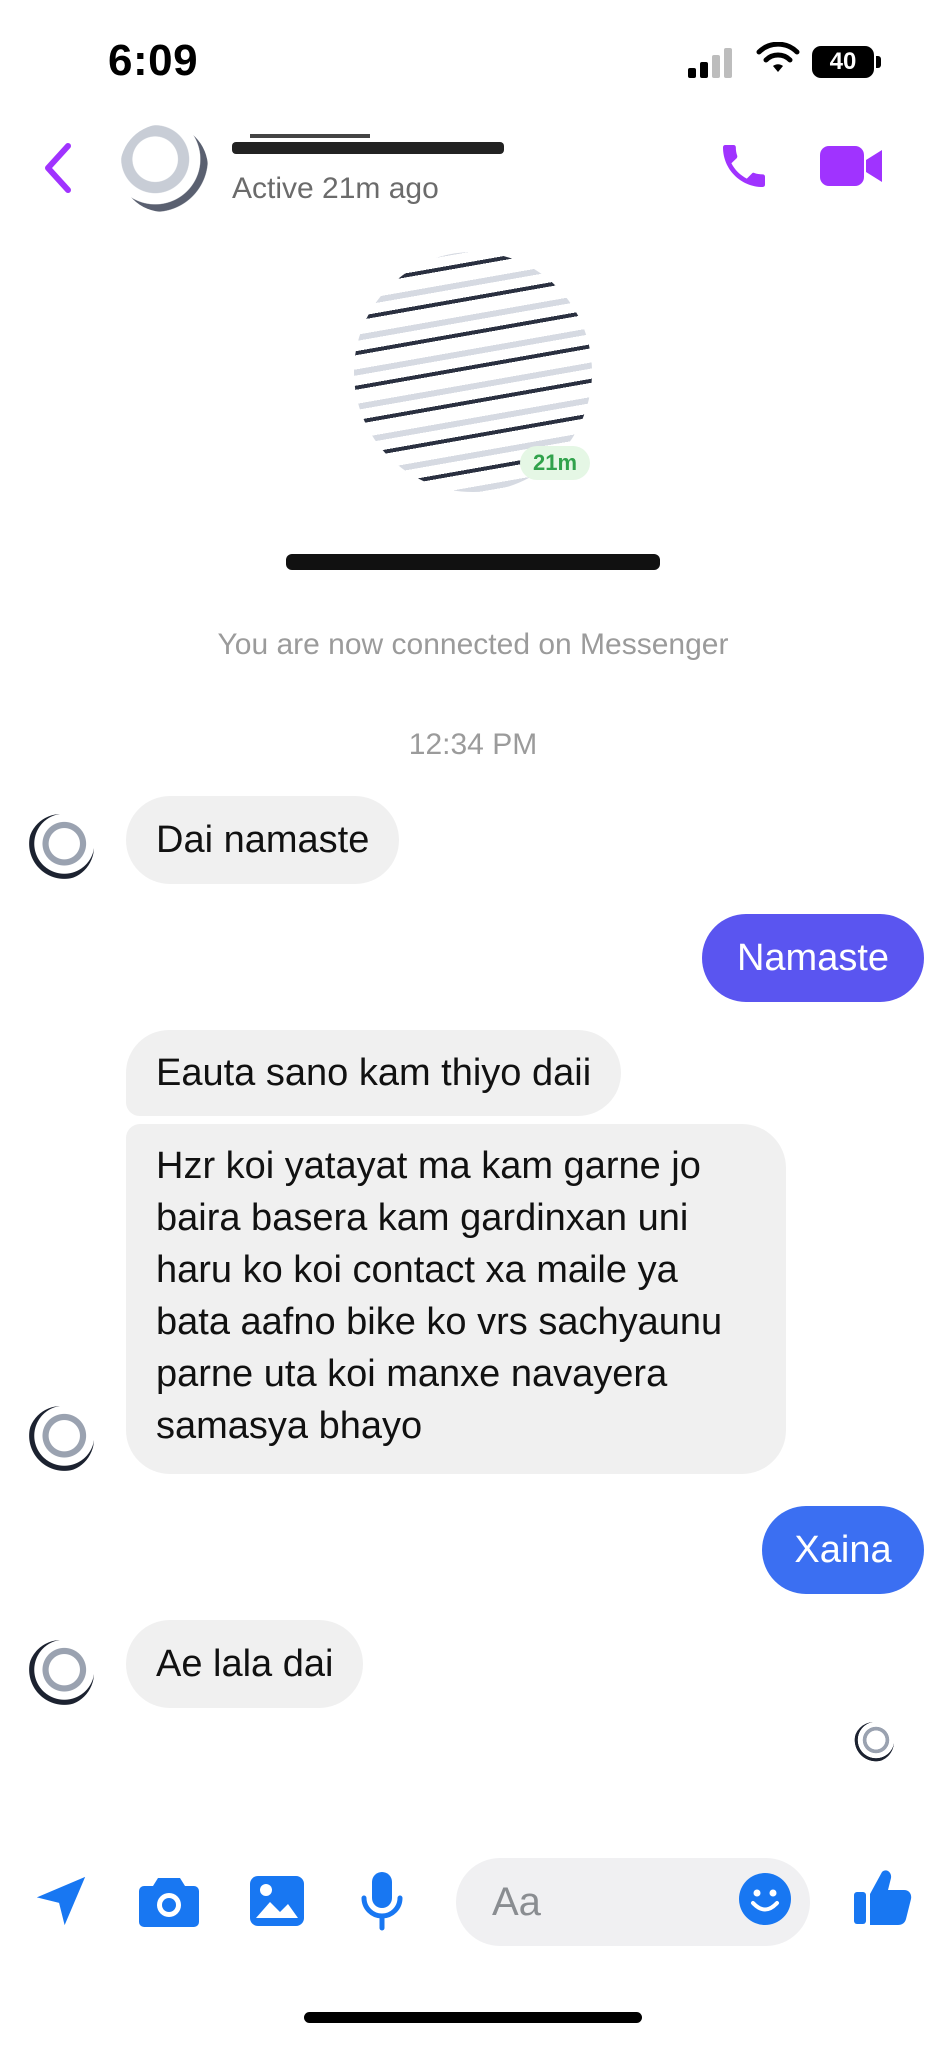 This screenshot has width=946, height=2048. What do you see at coordinates (778, 57) in the screenshot?
I see `wifi-icon` at bounding box center [778, 57].